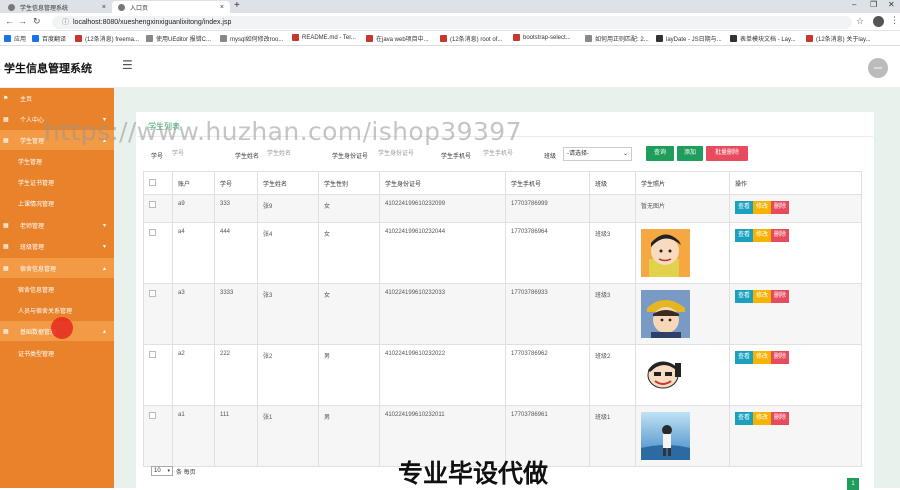  Describe the element at coordinates (127, 65) in the screenshot. I see `menu-toggle-icon: ☰` at that location.